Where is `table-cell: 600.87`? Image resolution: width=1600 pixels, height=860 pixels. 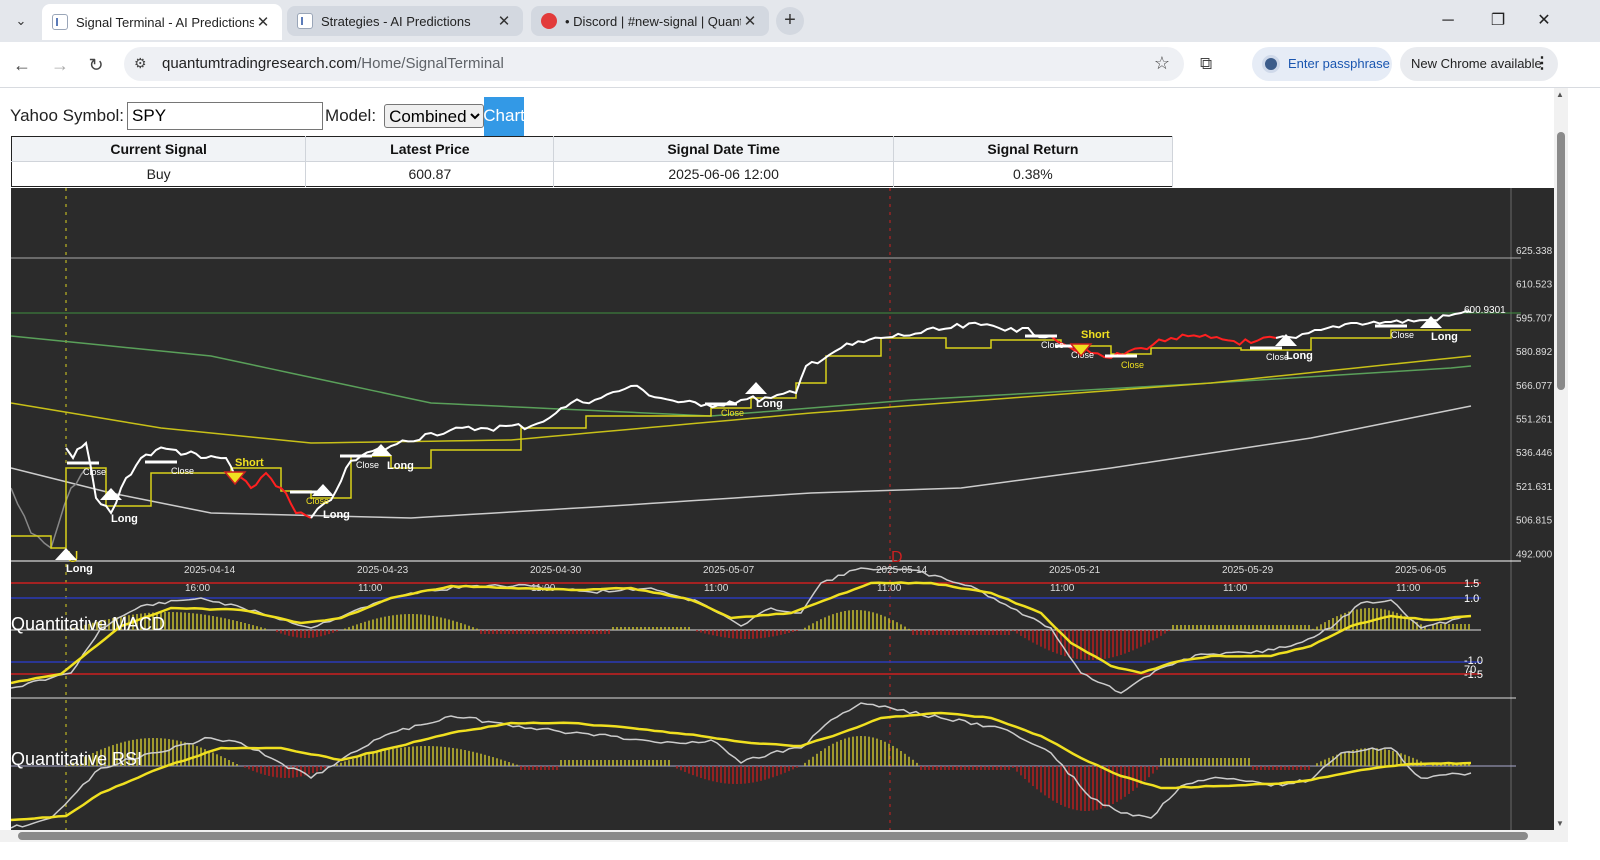
table-cell: 600.87 is located at coordinates (430, 174).